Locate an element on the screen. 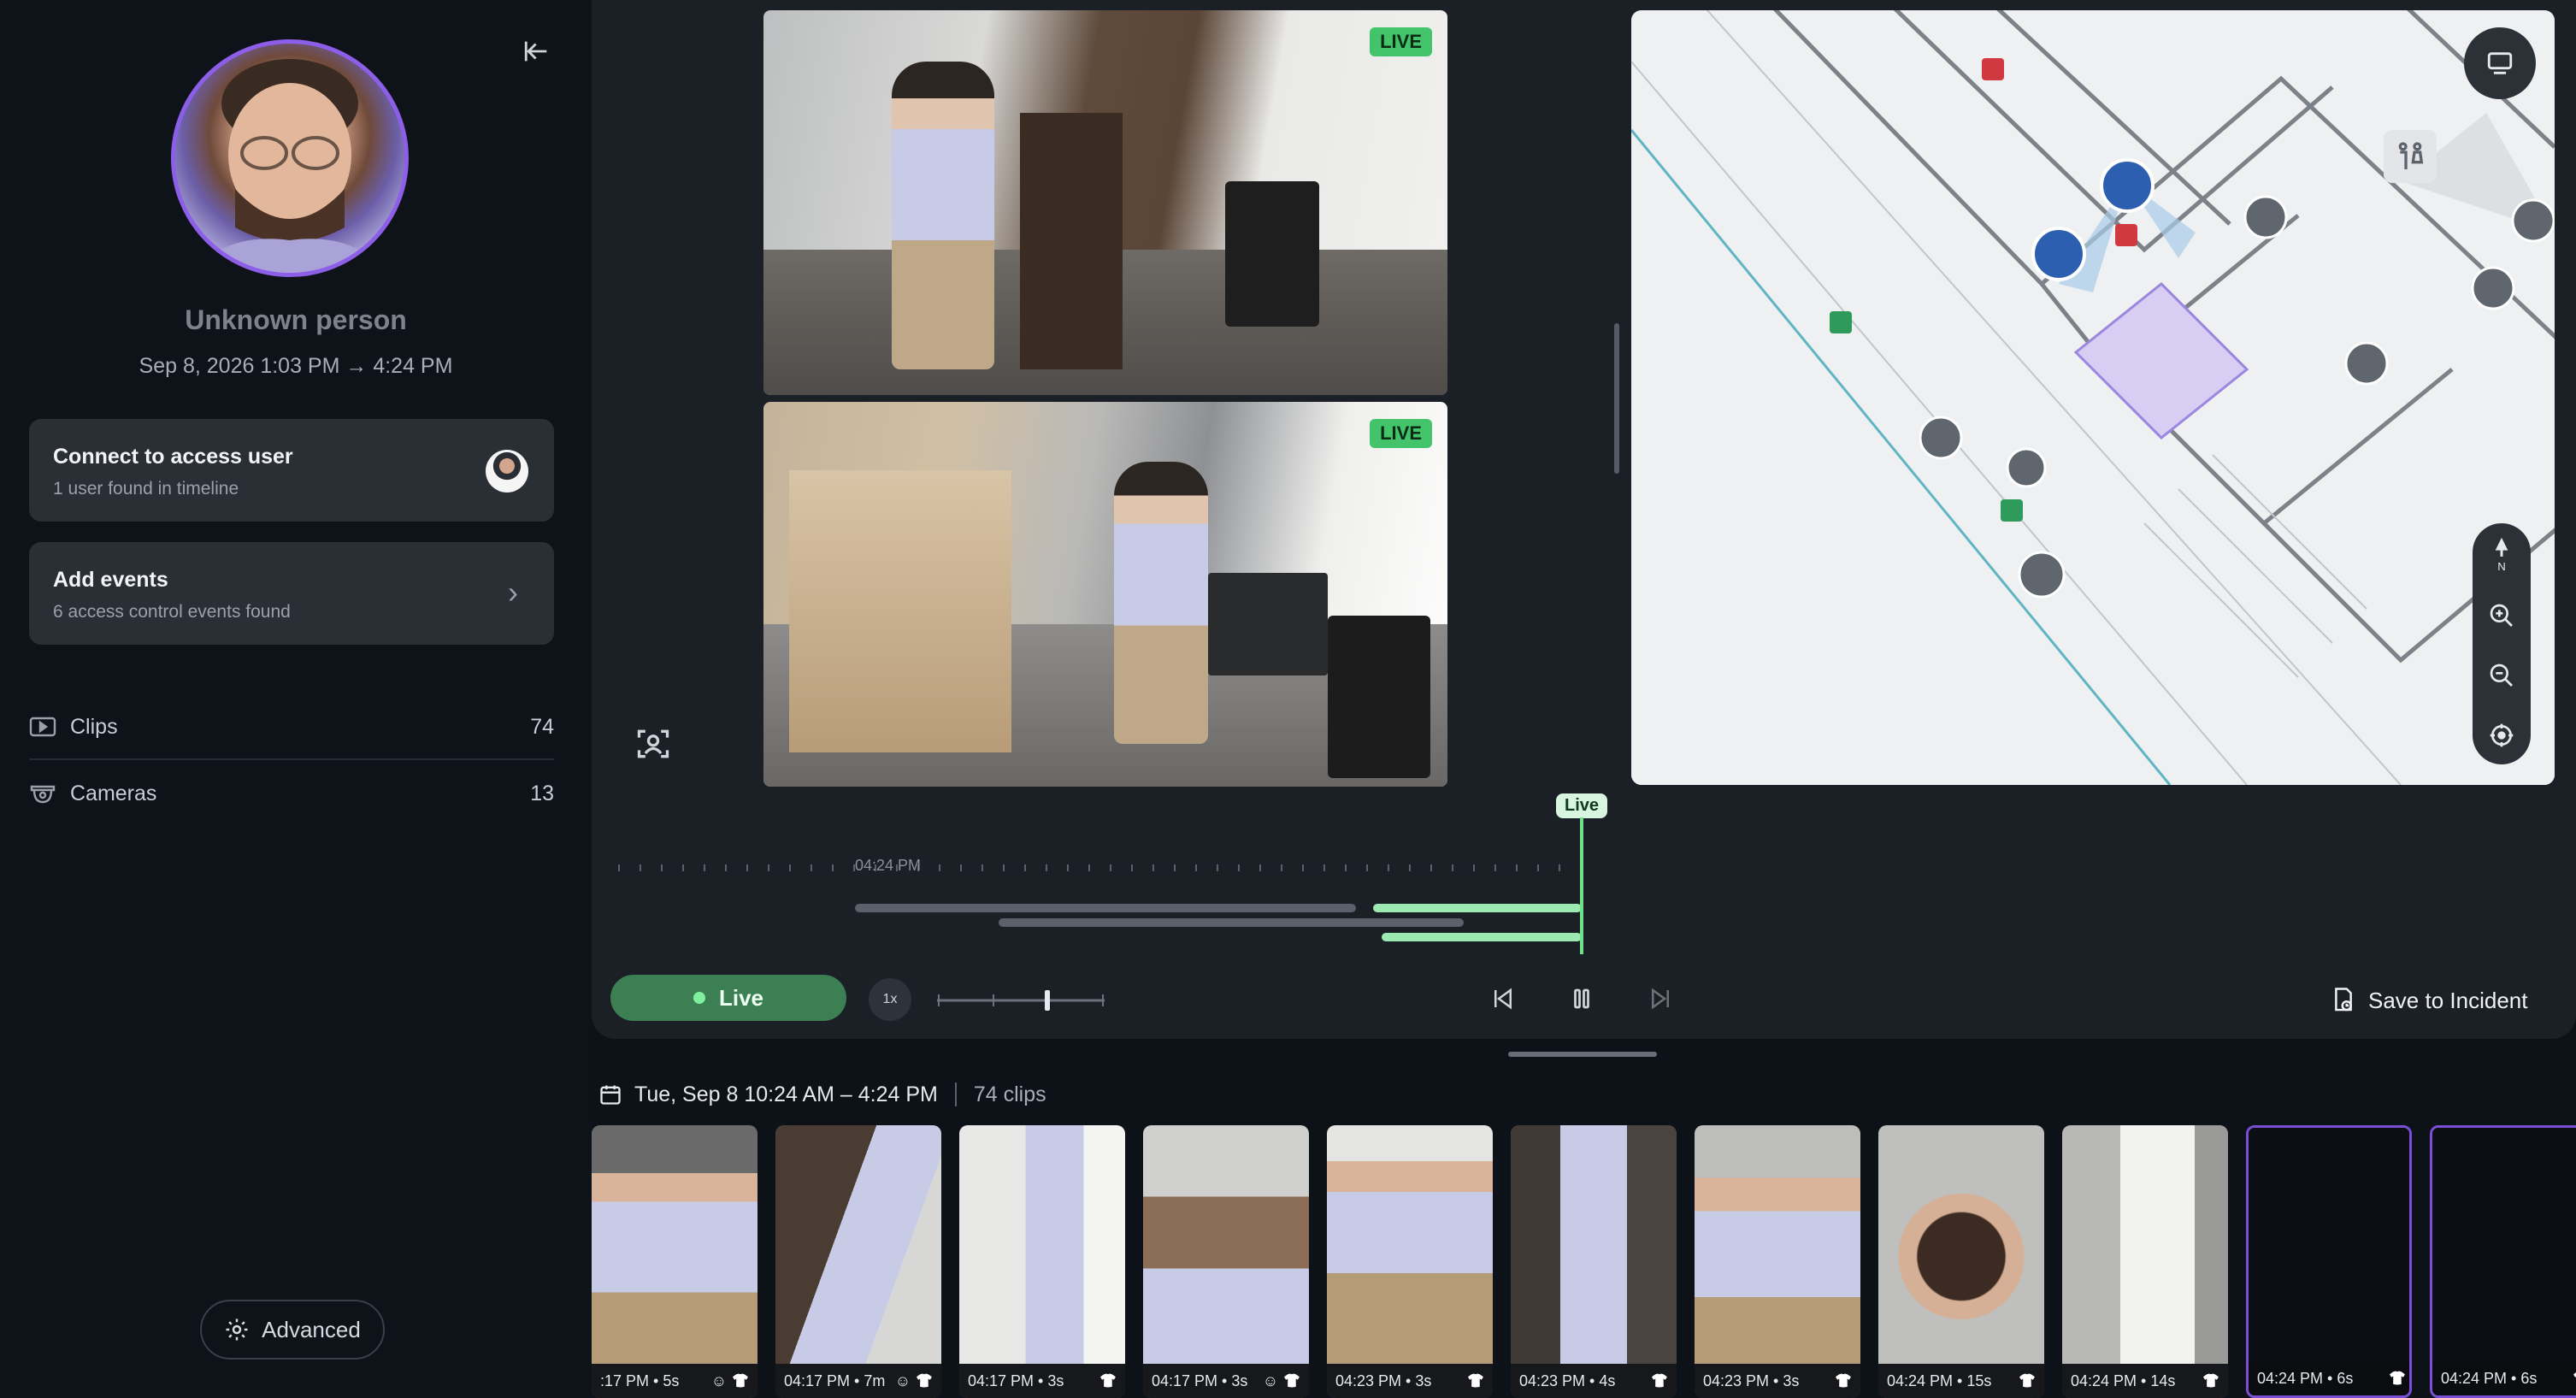  save-to-incident-button: Save to Incident is located at coordinates (2429, 1001).